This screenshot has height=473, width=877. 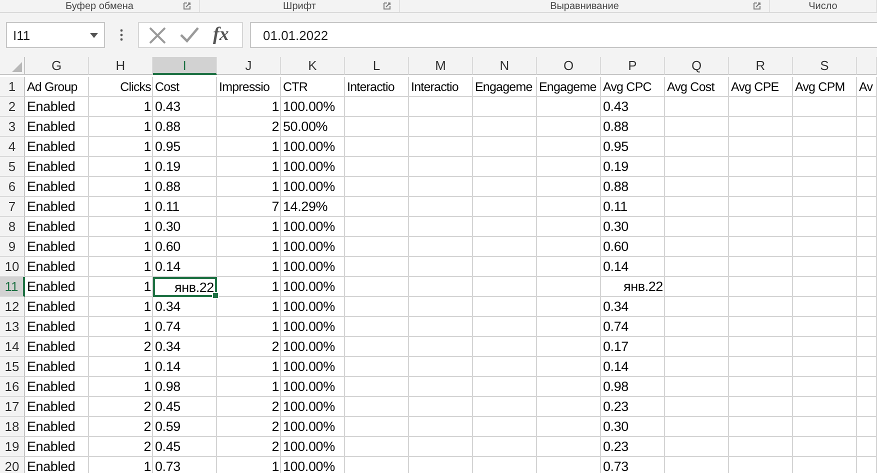 What do you see at coordinates (189, 35) in the screenshot?
I see `checkmark-icon` at bounding box center [189, 35].